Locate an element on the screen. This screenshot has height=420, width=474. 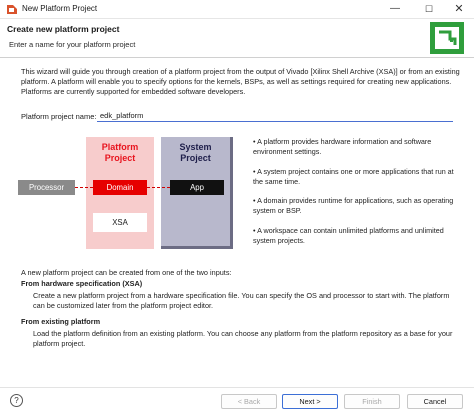
project-name-input is located at coordinates (275, 115).